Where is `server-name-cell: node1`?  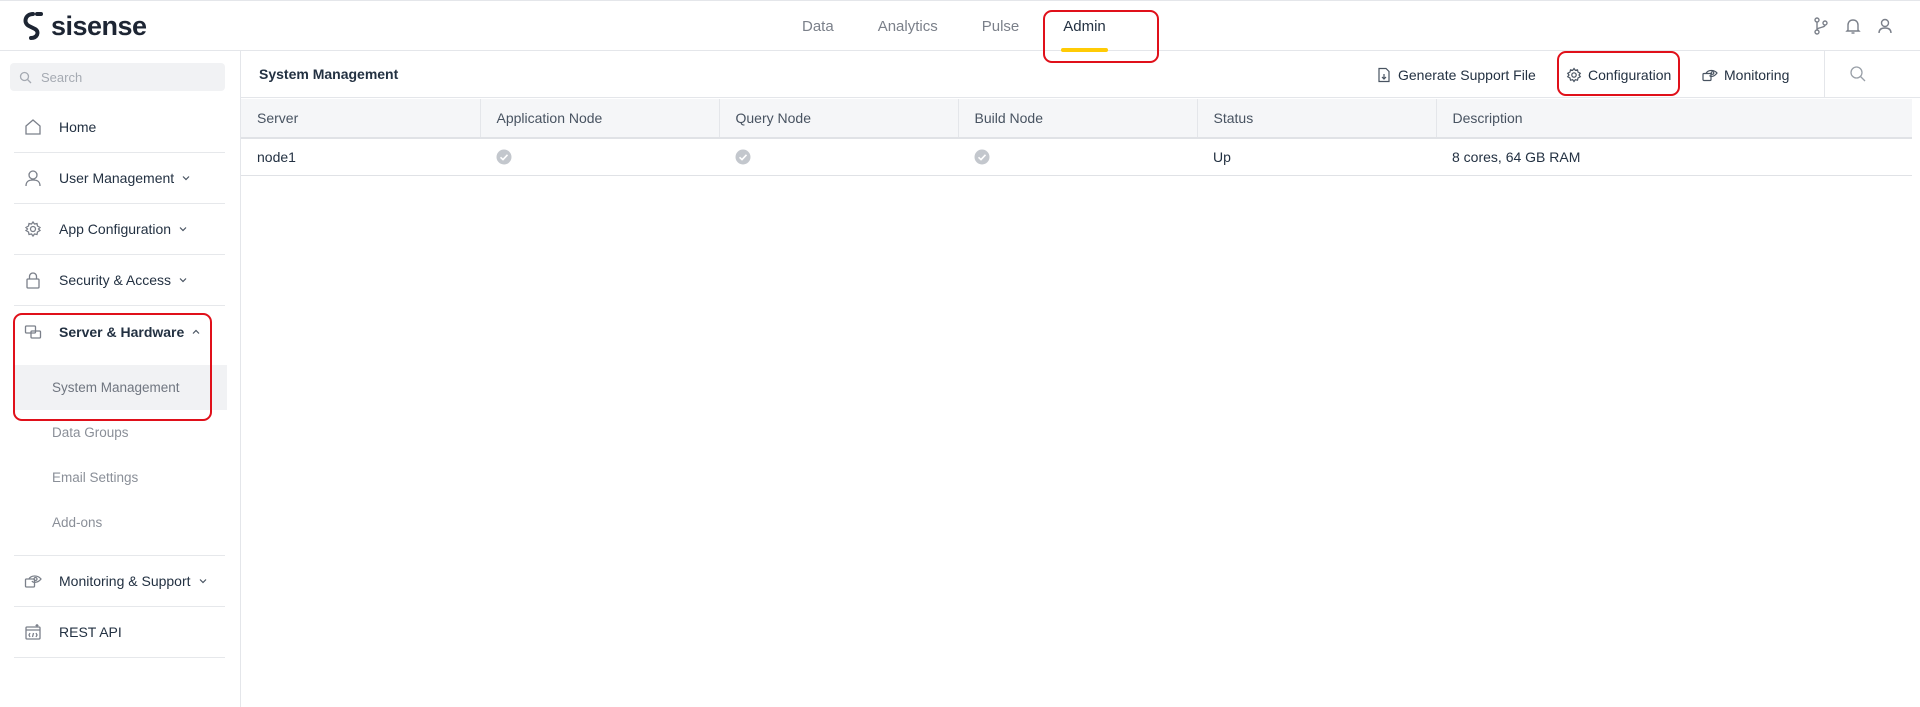 server-name-cell: node1 is located at coordinates (360, 157).